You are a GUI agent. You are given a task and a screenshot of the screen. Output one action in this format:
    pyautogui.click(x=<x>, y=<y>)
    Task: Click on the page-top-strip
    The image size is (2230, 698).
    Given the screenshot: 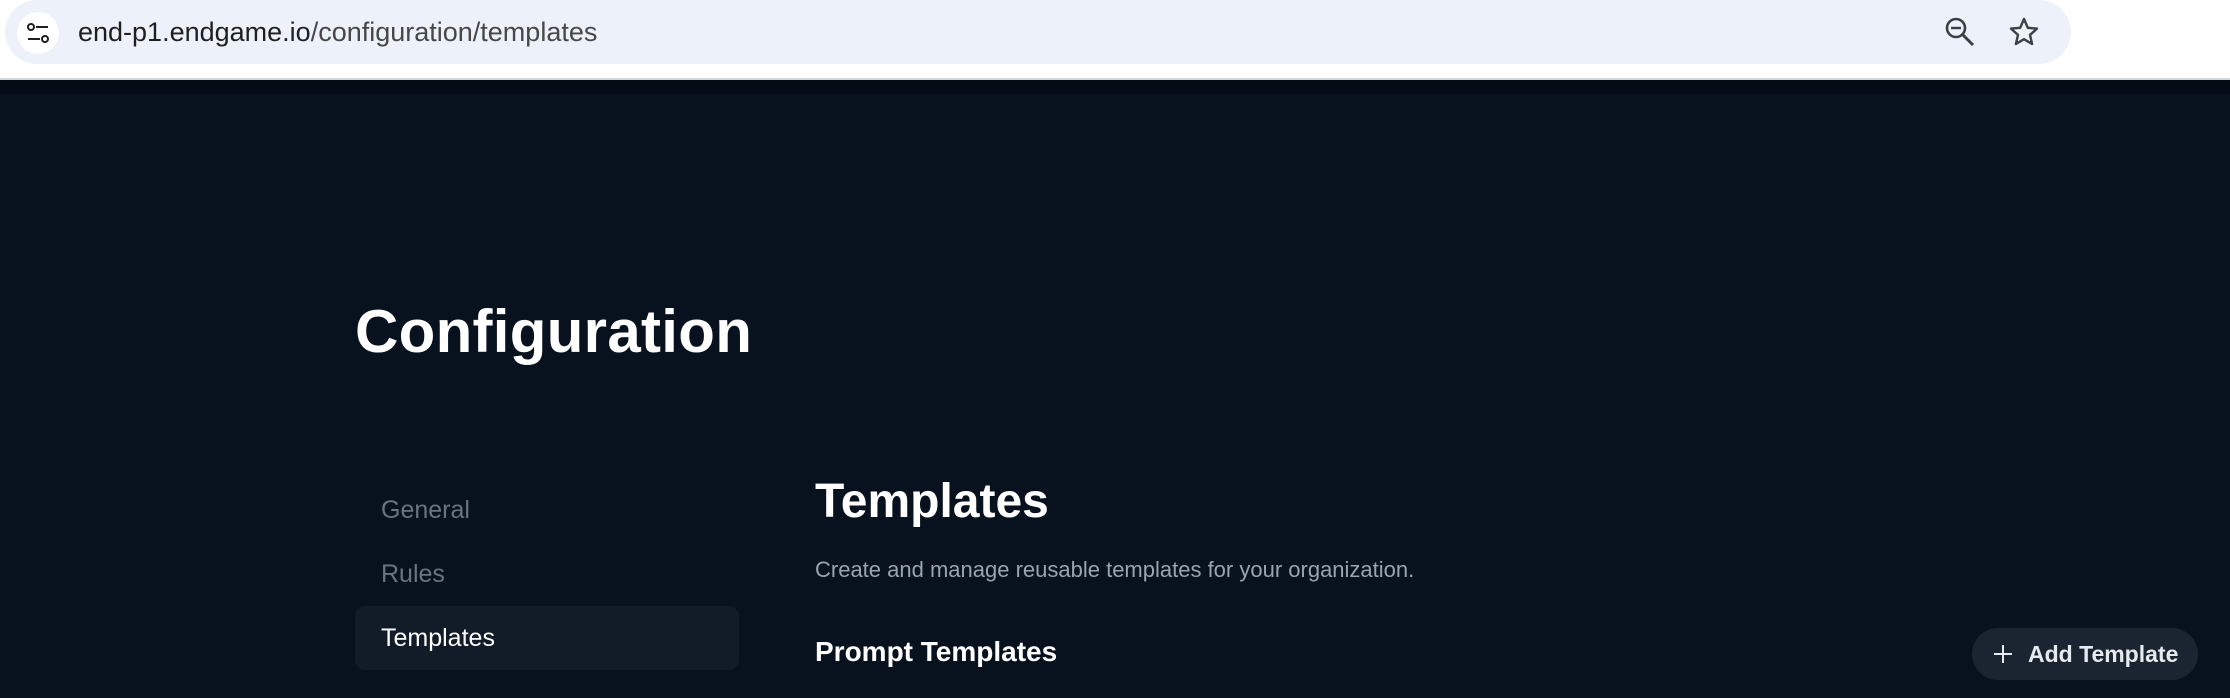 What is the action you would take?
    pyautogui.click(x=1115, y=87)
    